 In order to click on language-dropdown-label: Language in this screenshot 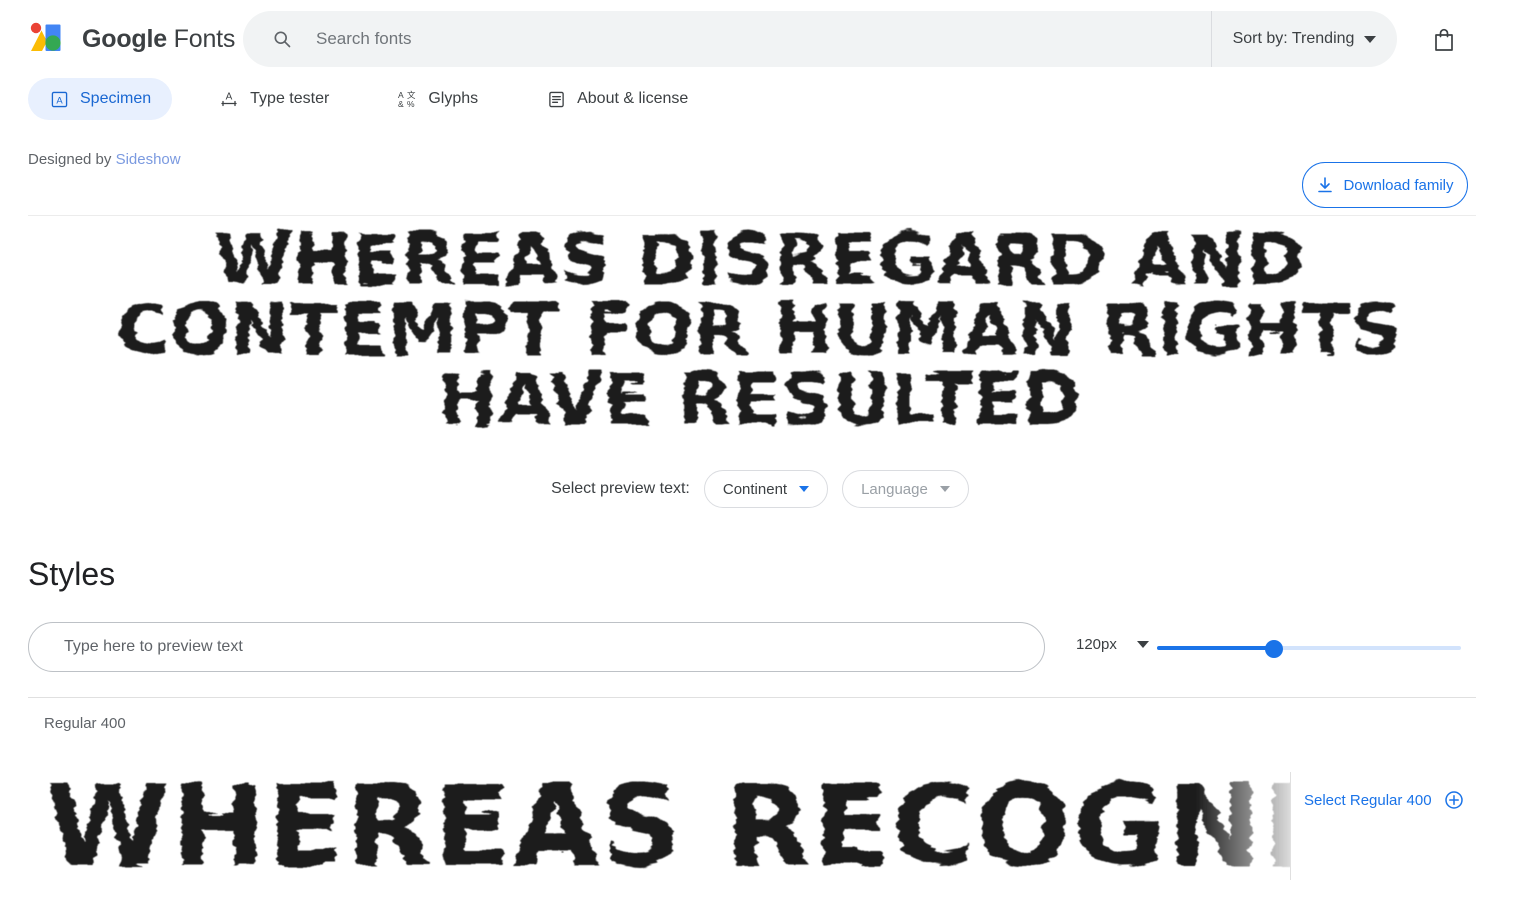, I will do `click(894, 489)`.